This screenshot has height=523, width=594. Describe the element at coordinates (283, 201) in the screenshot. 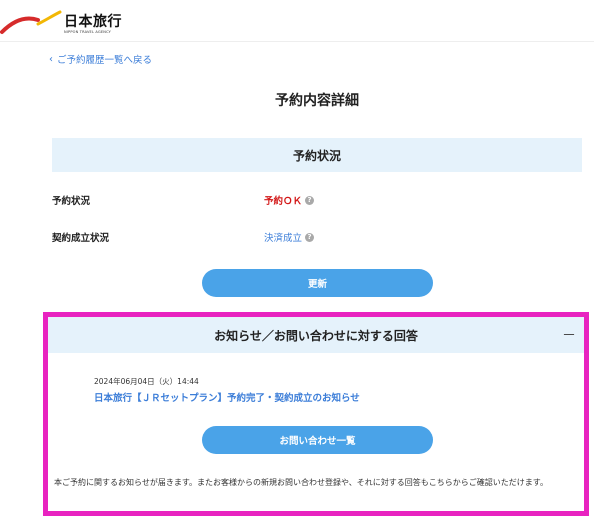

I see `reservation-status-value: 予約ＯＫ` at that location.